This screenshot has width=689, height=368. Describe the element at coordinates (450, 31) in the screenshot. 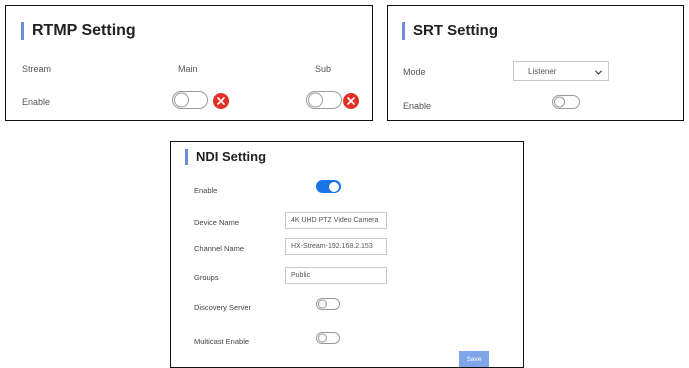

I see `srt-setting-title: SRT Setting` at that location.